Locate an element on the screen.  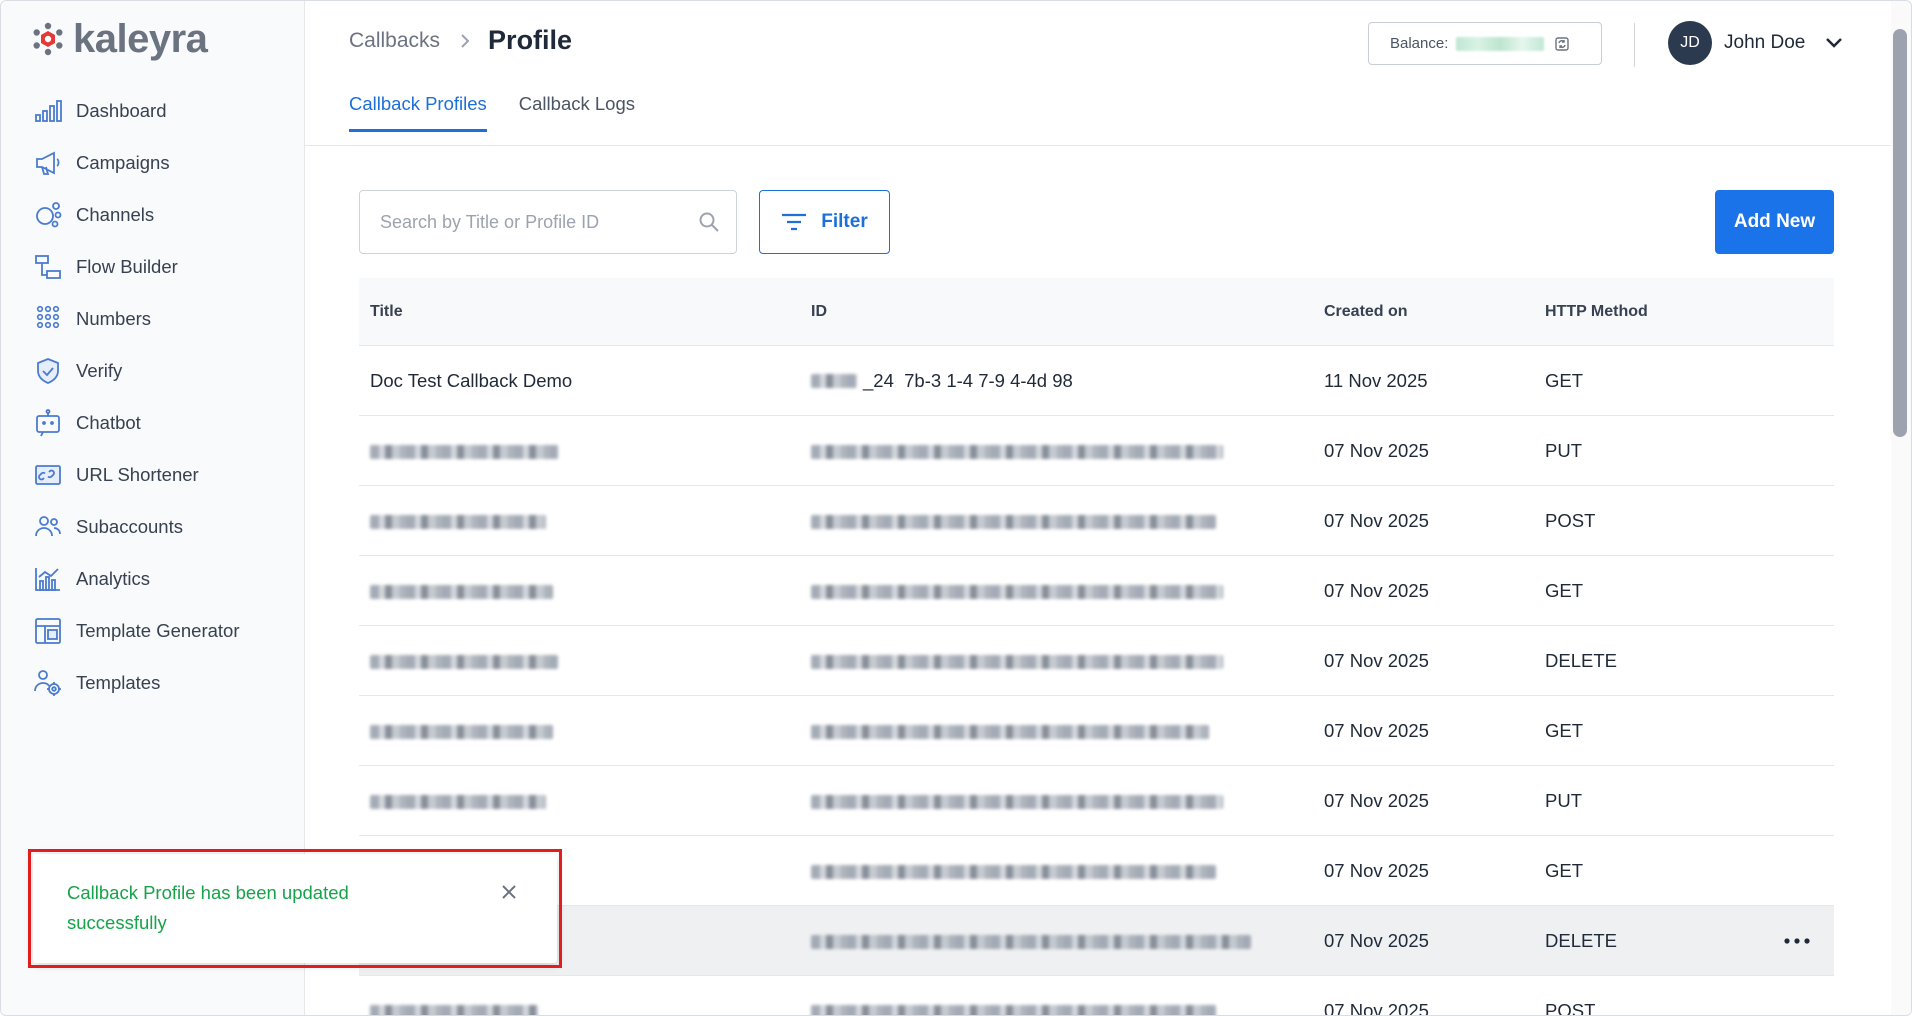
balance-label: Balance: is located at coordinates (1419, 43).